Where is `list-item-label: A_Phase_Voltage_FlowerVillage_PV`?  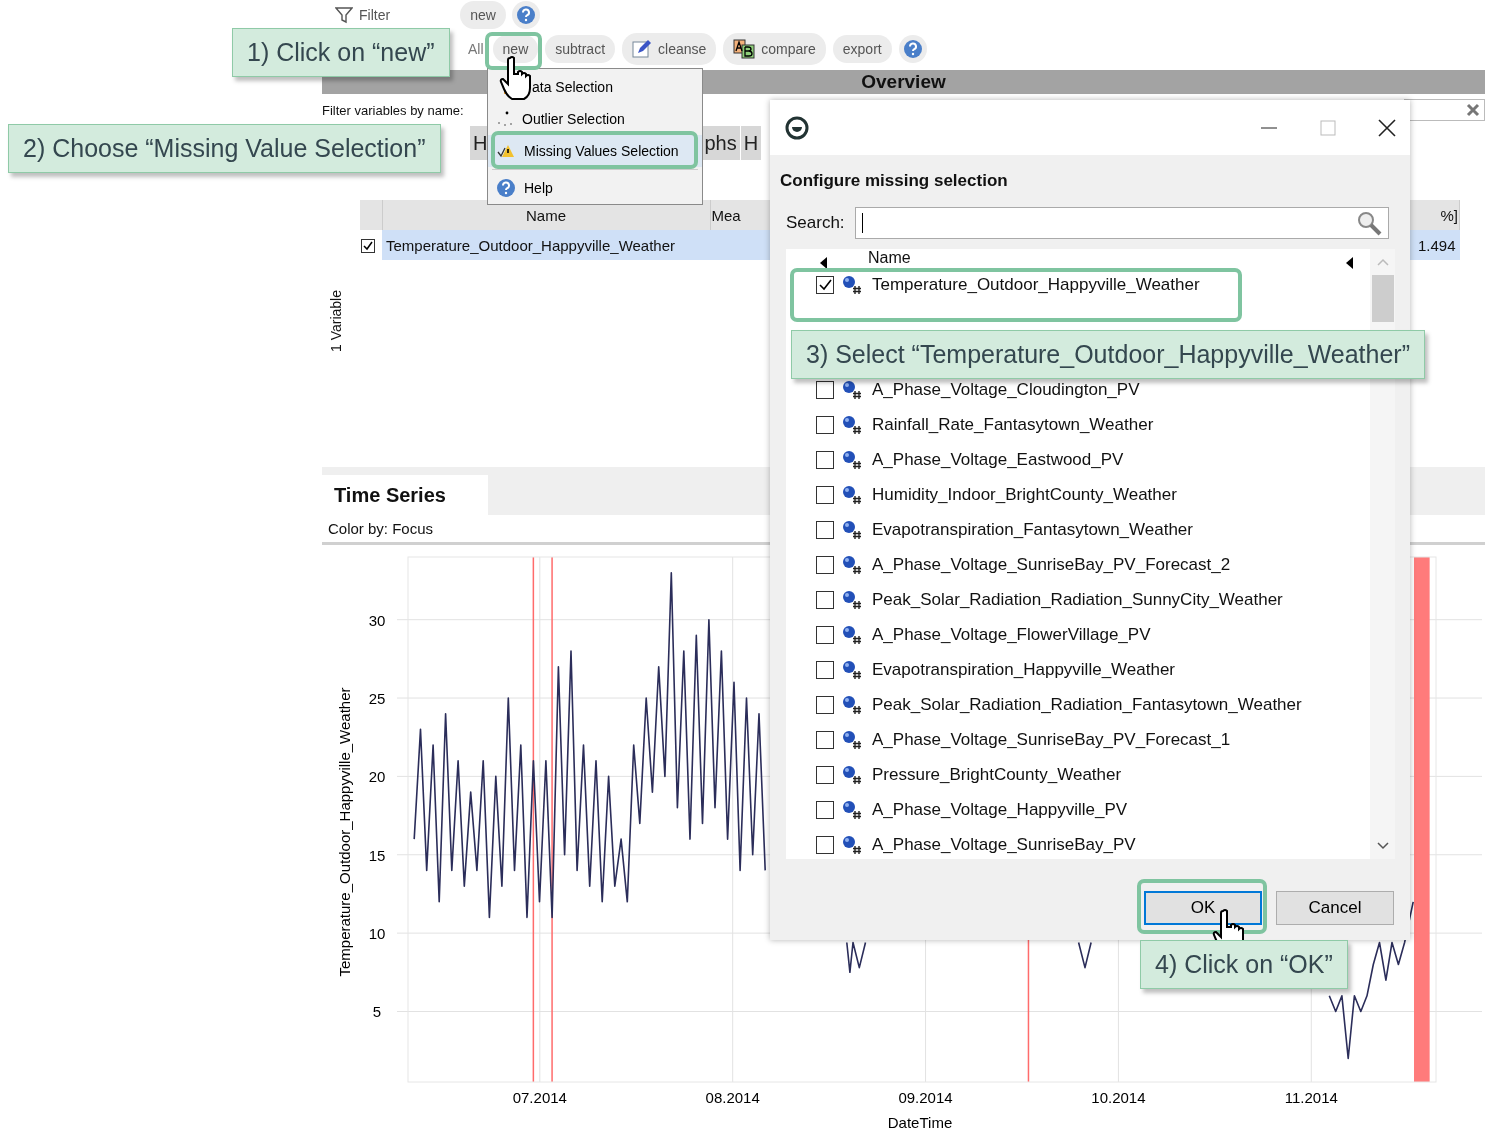 list-item-label: A_Phase_Voltage_FlowerVillage_PV is located at coordinates (1011, 634).